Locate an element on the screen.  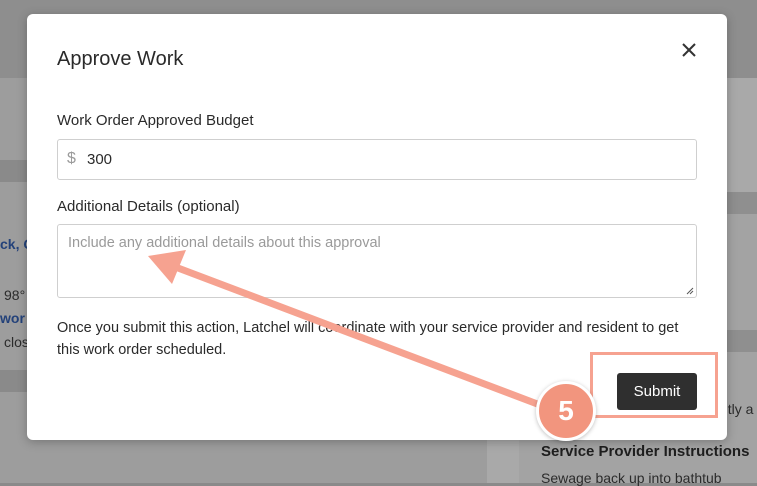
annotation-highlight-box is located at coordinates (654, 385).